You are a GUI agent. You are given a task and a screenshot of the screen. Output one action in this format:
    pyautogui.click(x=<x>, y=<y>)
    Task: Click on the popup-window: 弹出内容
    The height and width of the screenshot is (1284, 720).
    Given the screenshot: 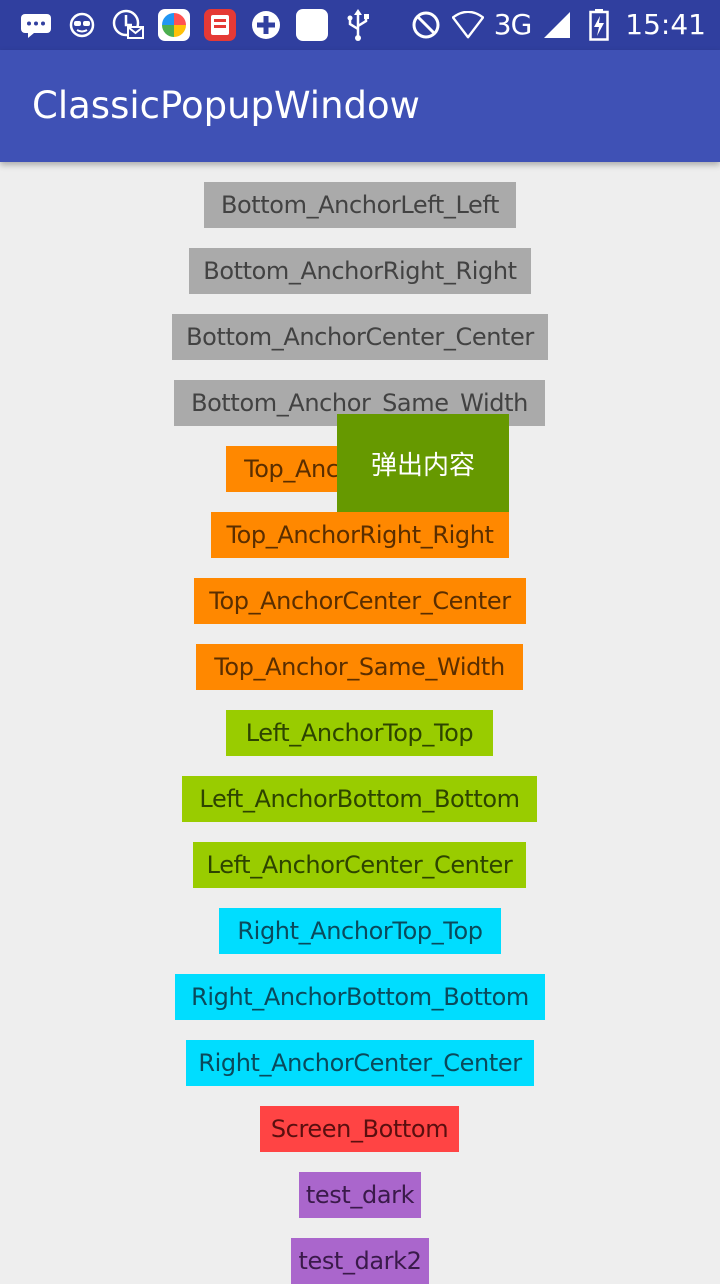 What is the action you would take?
    pyautogui.click(x=423, y=463)
    